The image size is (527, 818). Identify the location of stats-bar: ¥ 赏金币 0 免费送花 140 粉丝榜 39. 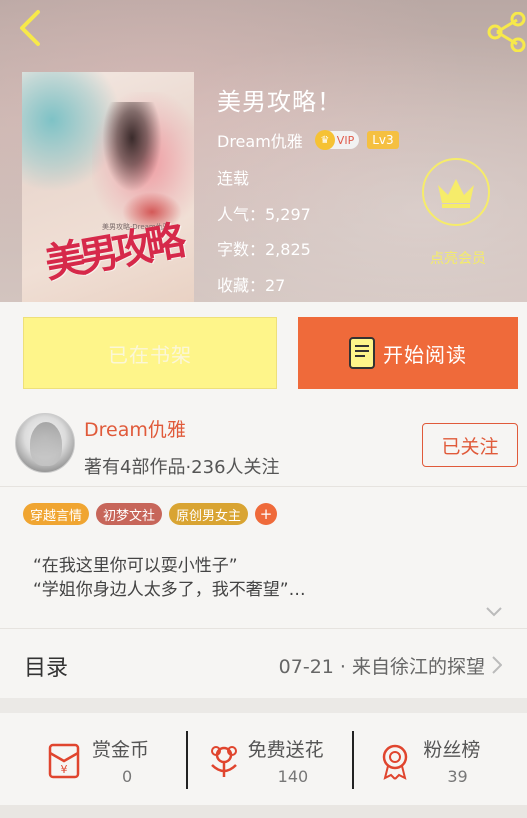
(263, 759).